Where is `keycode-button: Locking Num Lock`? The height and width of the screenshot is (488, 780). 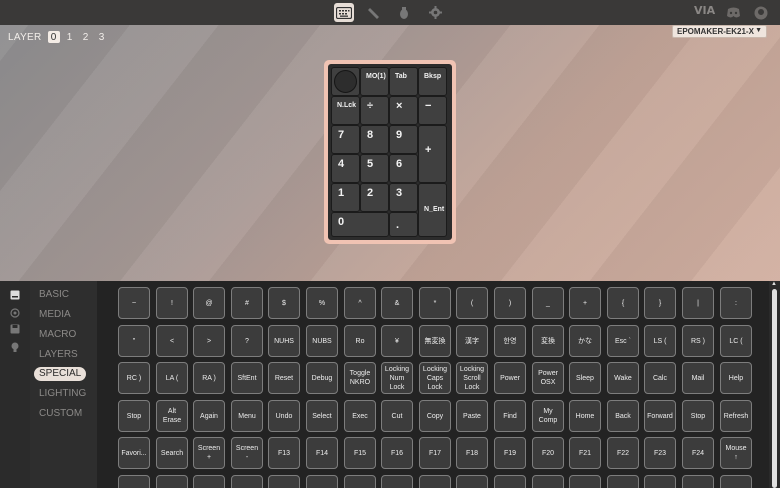 keycode-button: Locking Num Lock is located at coordinates (397, 378).